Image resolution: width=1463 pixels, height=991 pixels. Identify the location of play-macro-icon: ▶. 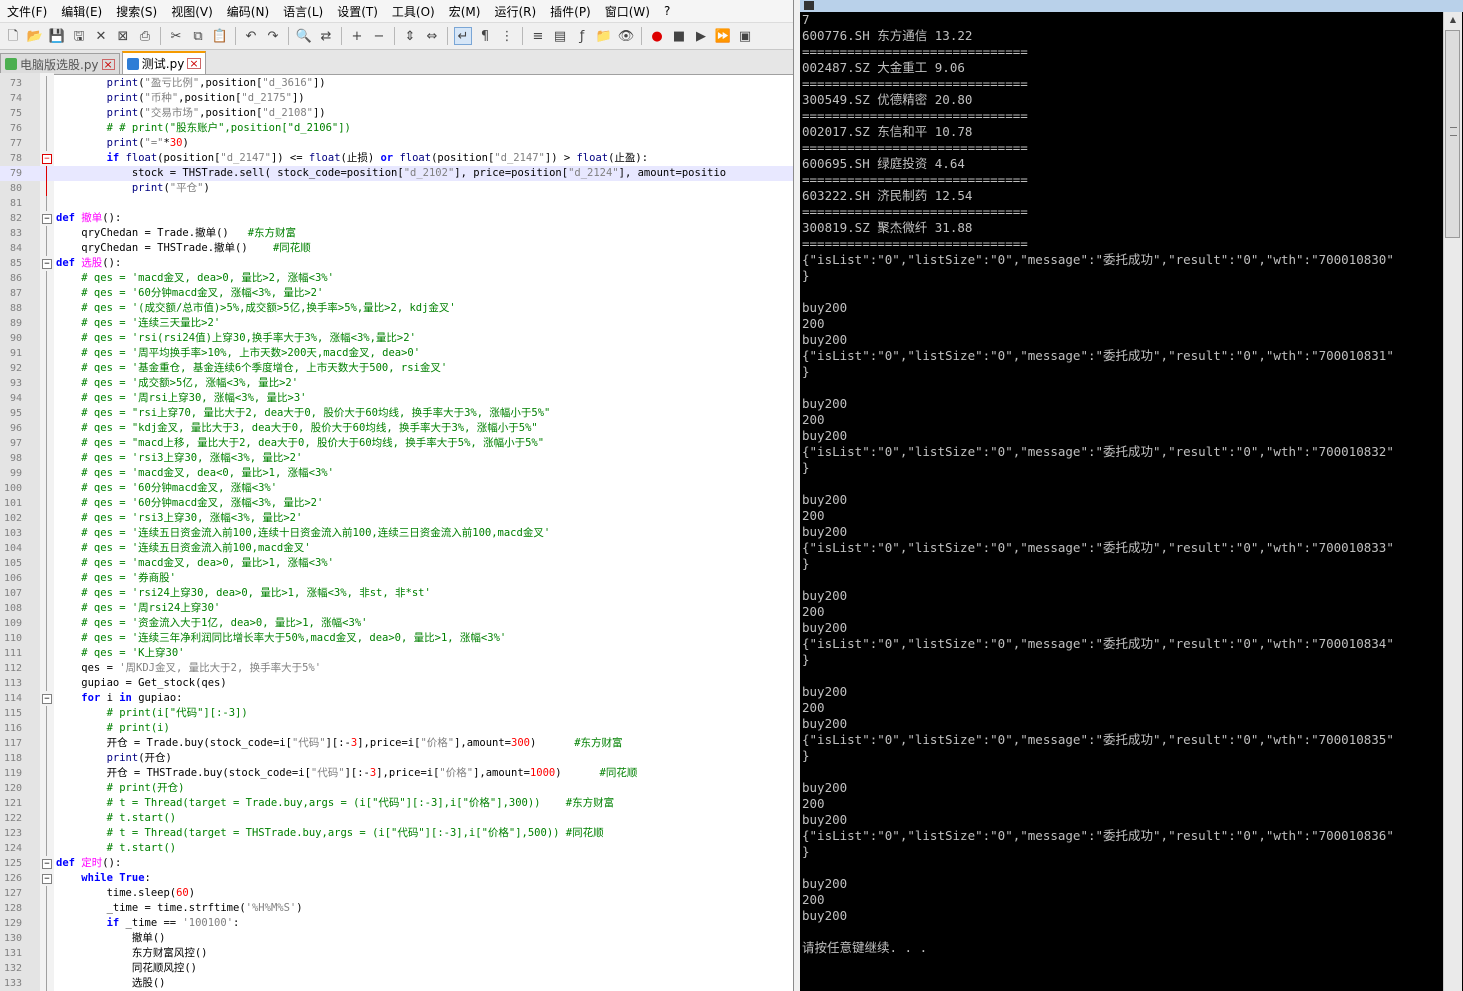
(701, 36).